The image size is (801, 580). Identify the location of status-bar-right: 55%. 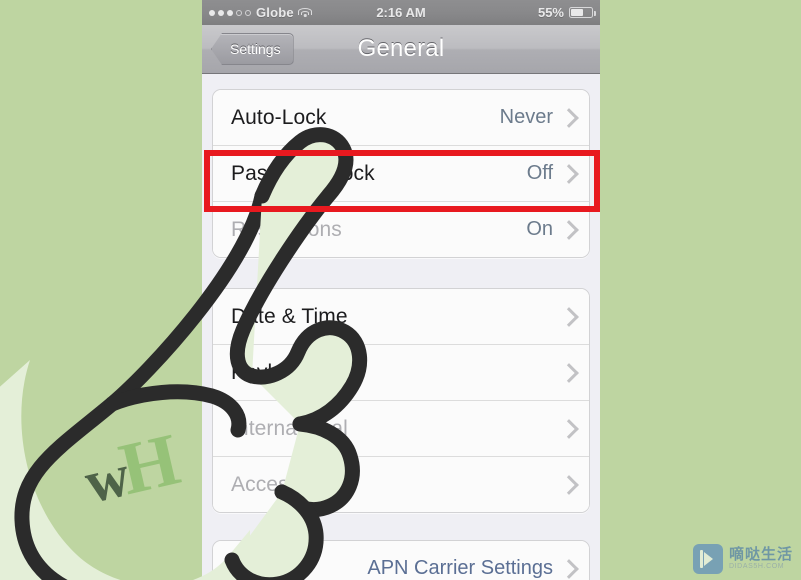
(569, 12).